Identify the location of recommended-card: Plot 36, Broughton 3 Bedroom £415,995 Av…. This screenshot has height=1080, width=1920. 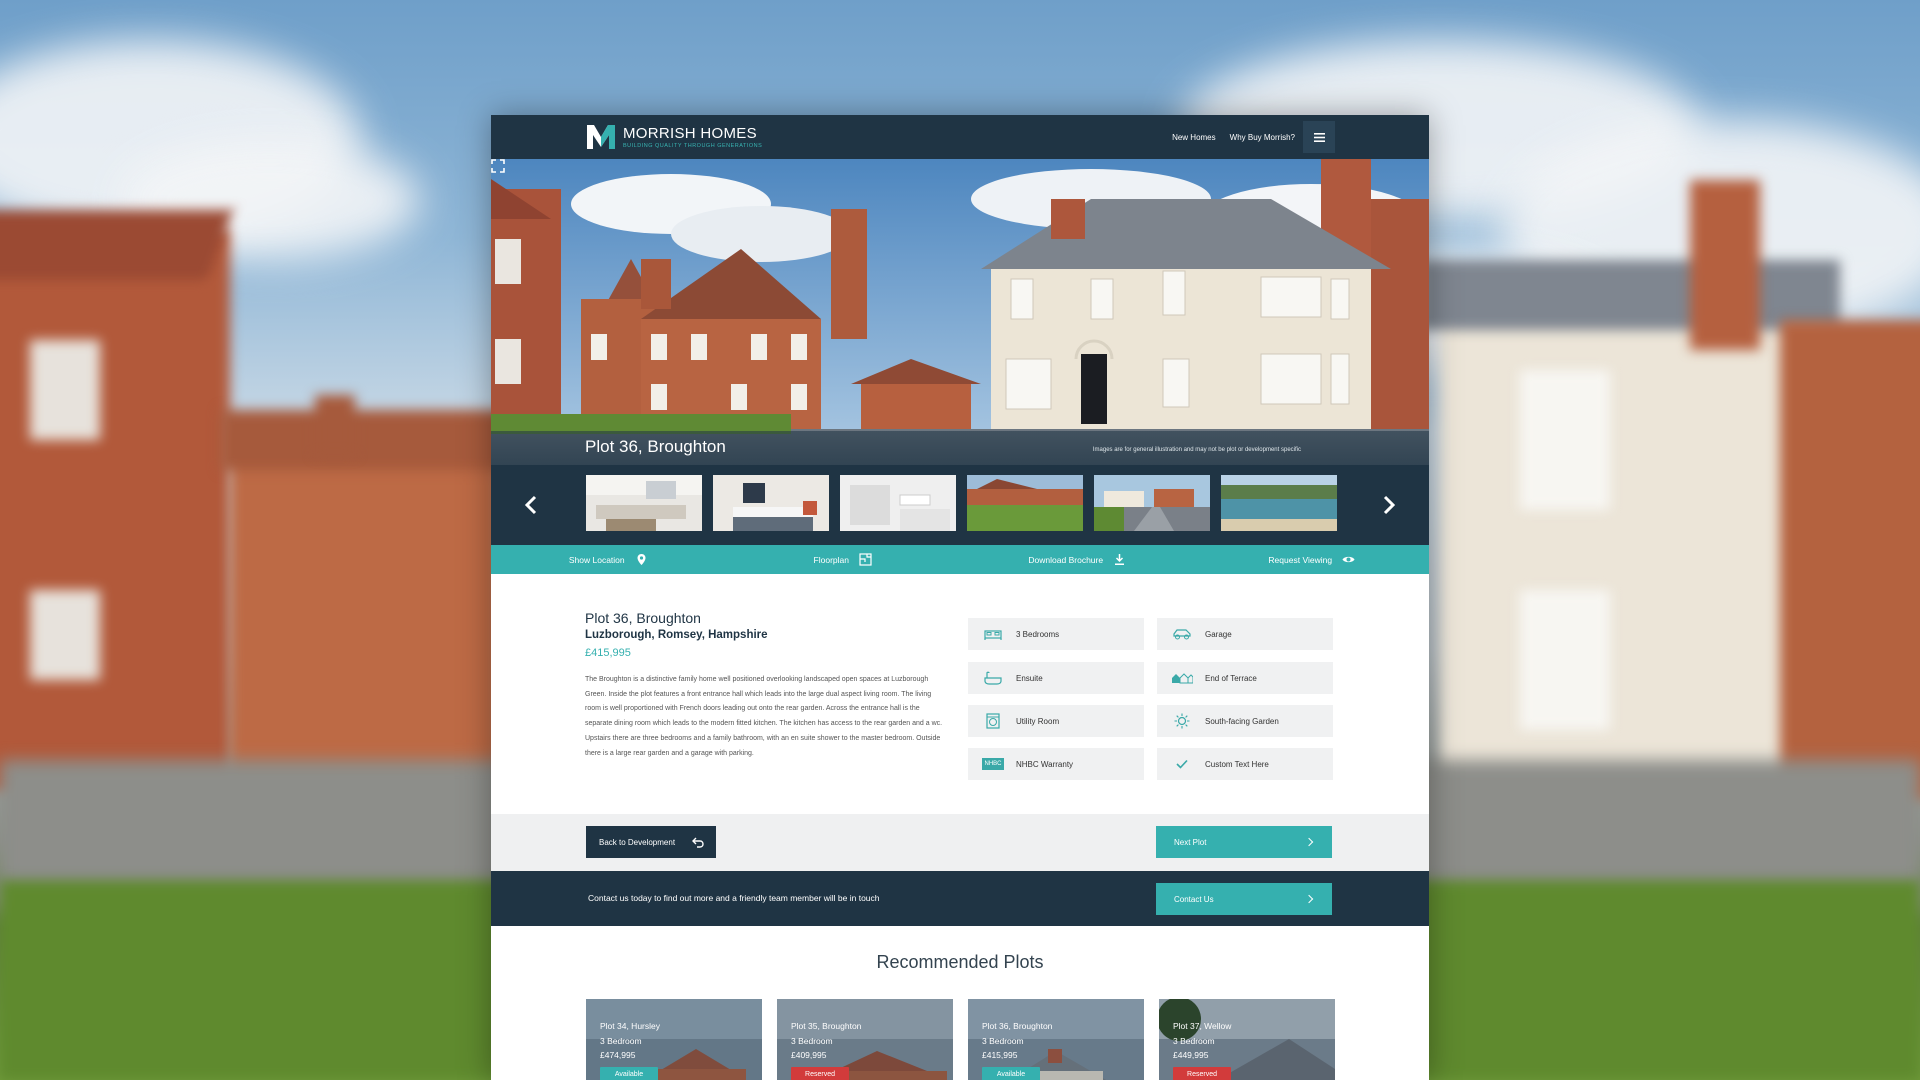
(1056, 1039).